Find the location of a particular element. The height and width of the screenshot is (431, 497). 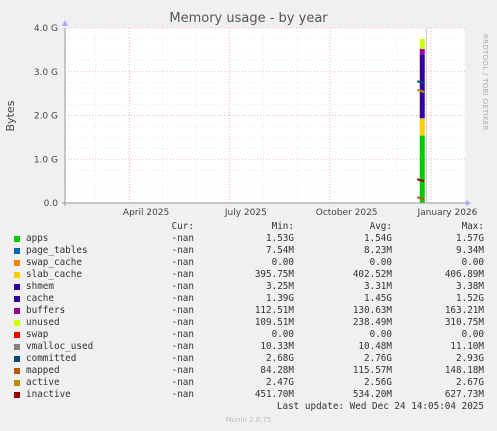

legend-row: apps -nan 1.53G 1.54G 1.57G is located at coordinates (250, 239).